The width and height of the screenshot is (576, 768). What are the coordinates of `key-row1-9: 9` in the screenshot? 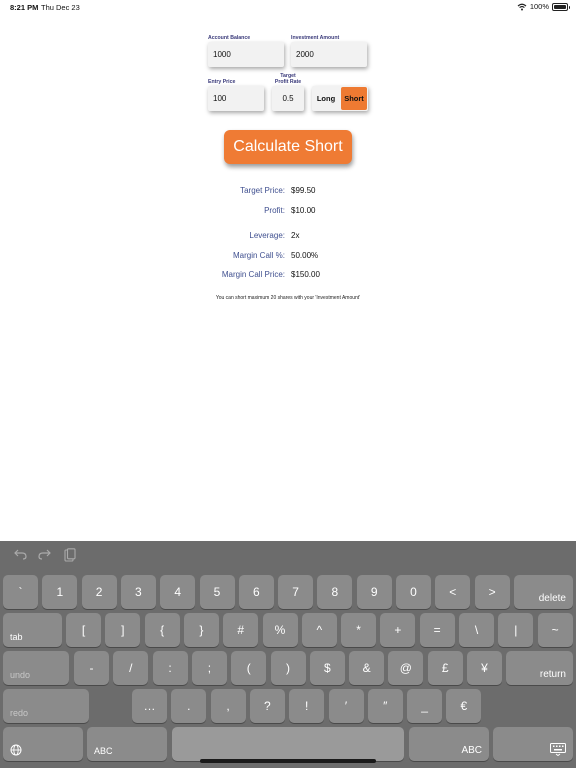 It's located at (374, 592).